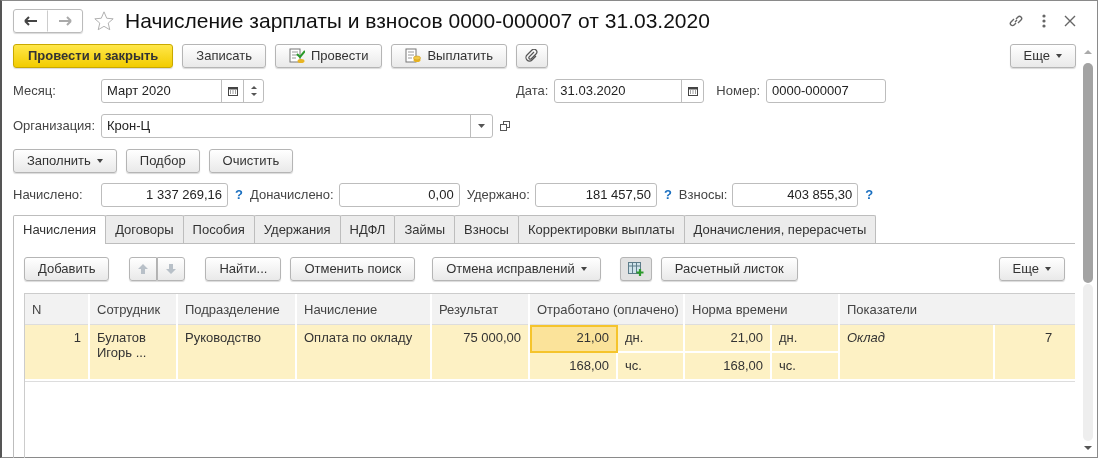 The width and height of the screenshot is (1098, 458). Describe the element at coordinates (595, 195) in the screenshot. I see `total-field: 181 457,50` at that location.